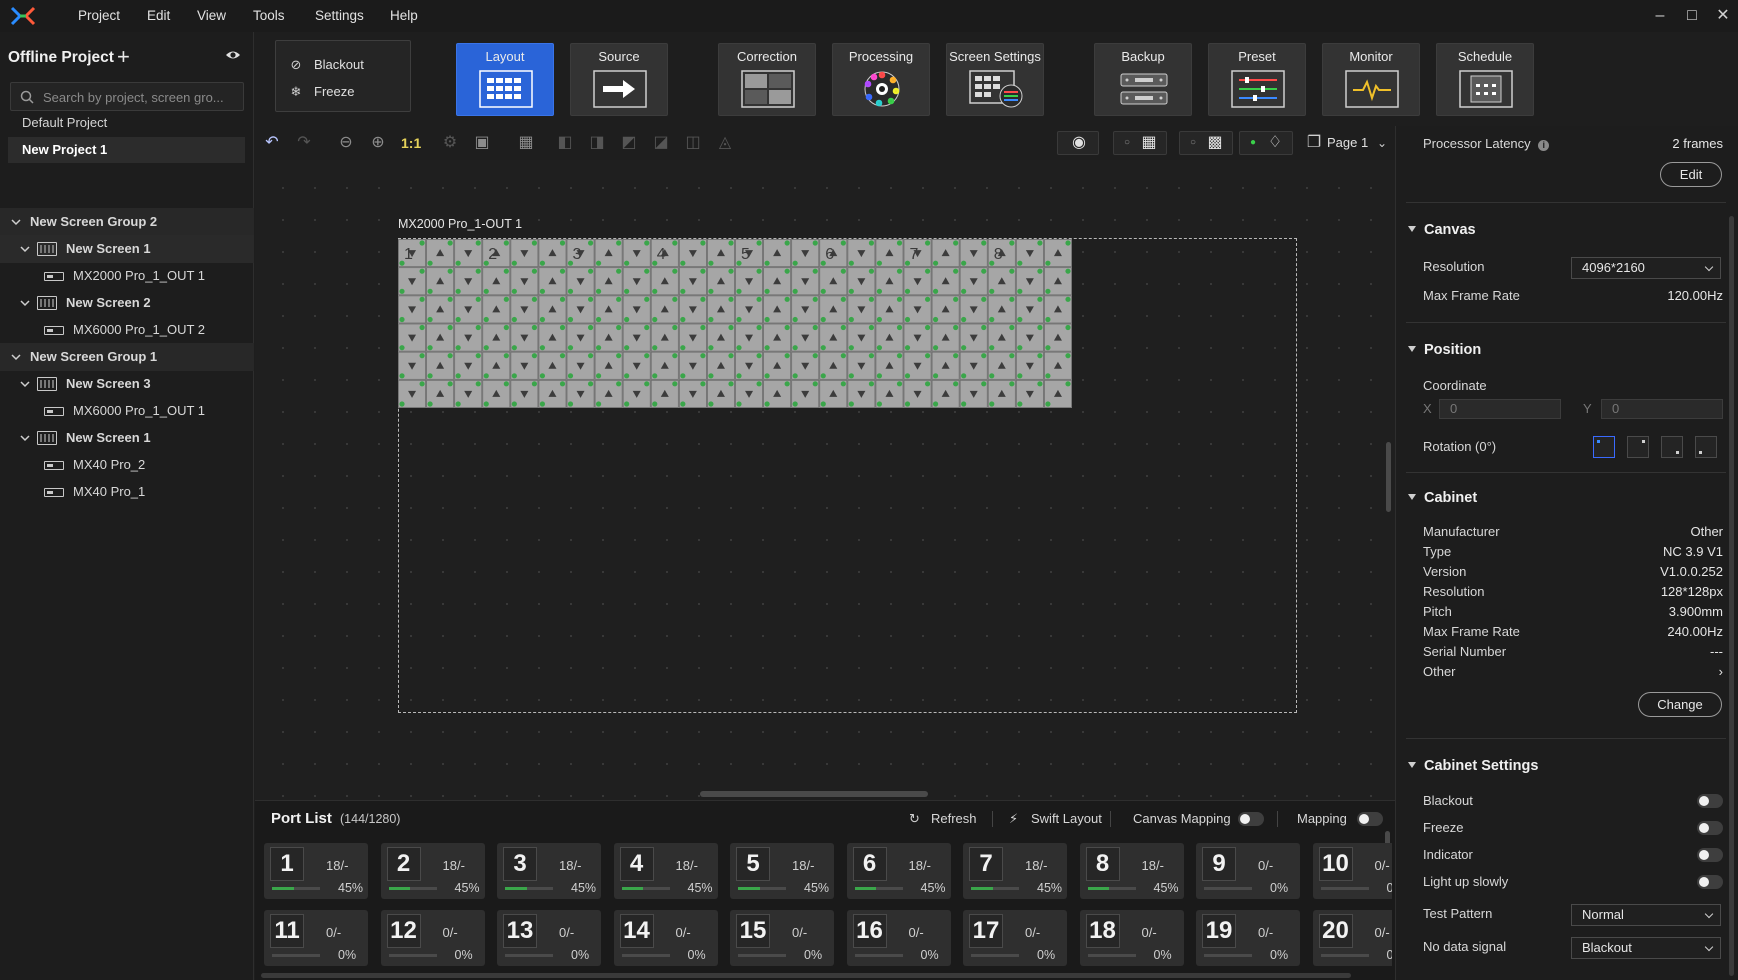  I want to click on mapping-toggle, so click(1370, 819).